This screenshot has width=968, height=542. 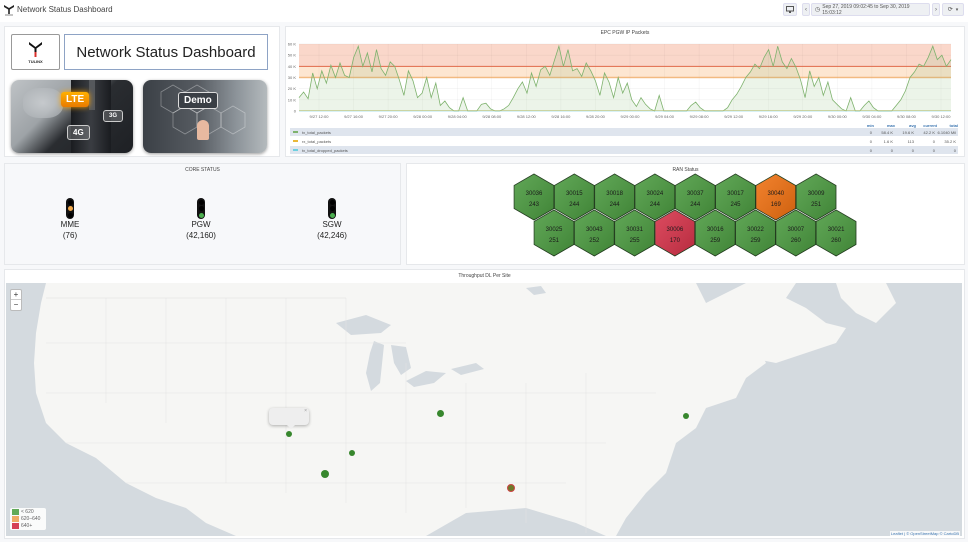 I want to click on zoom-out-button: −, so click(x=16, y=305).